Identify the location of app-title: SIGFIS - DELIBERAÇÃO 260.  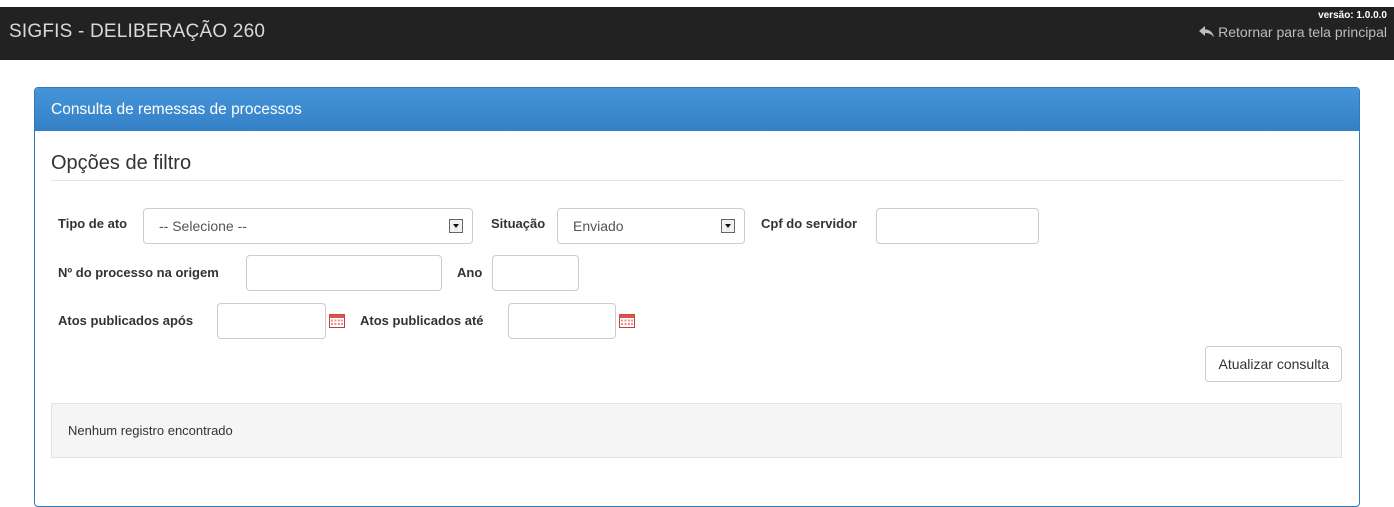
(137, 31).